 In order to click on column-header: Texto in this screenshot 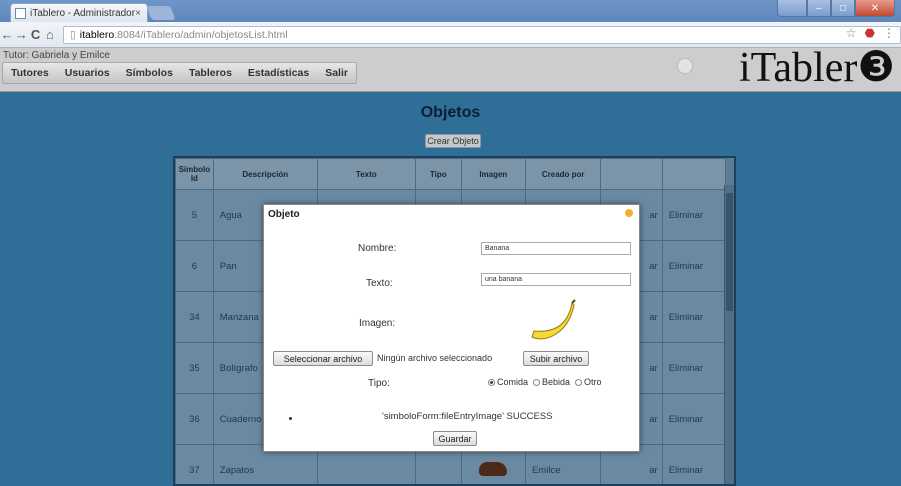, I will do `click(366, 174)`.